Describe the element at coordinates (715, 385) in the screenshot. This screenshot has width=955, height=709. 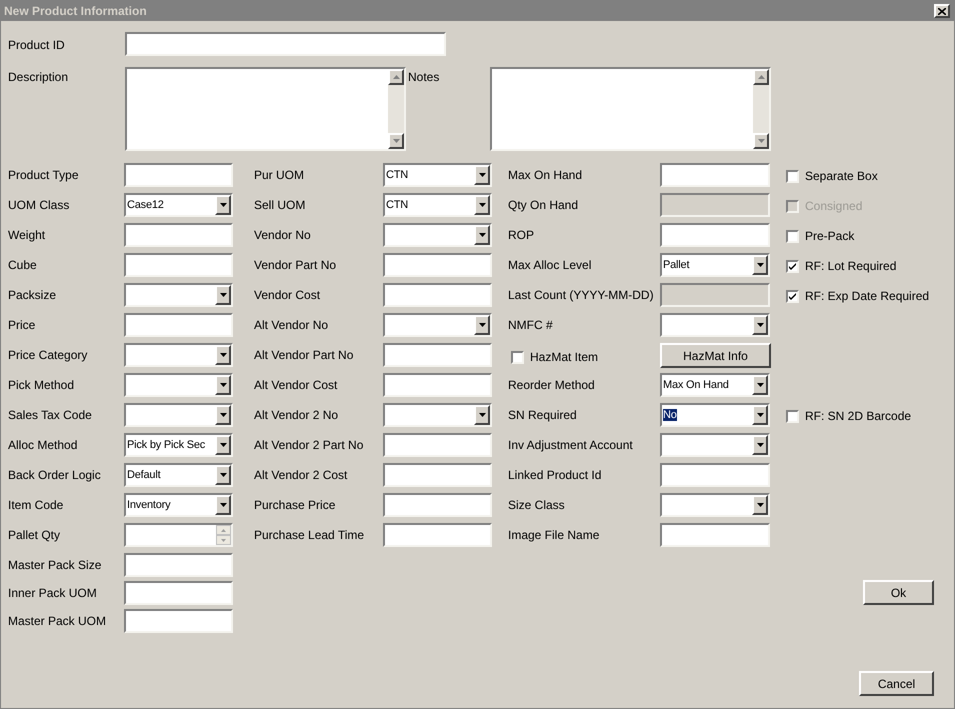
I see `dropdown-field: Max On Hand` at that location.